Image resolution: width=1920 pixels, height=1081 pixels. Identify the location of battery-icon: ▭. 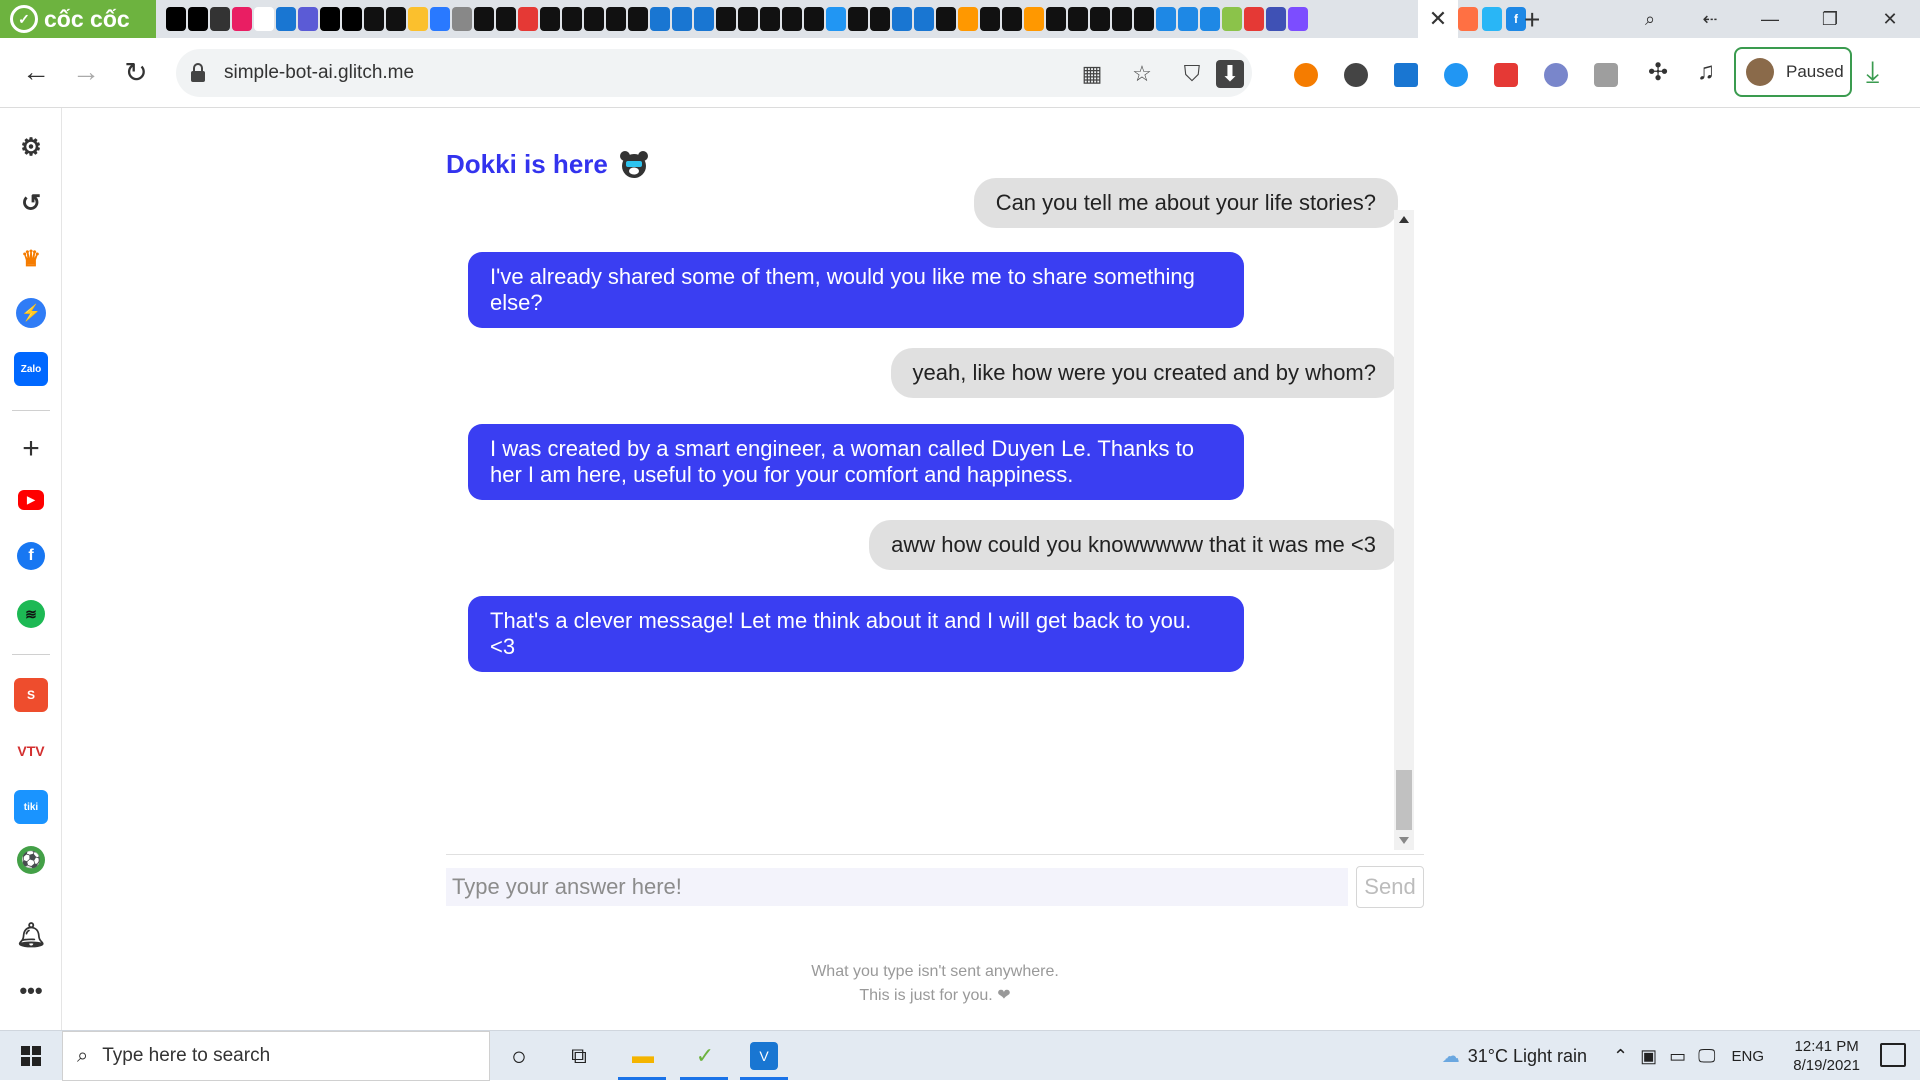
(1677, 1056).